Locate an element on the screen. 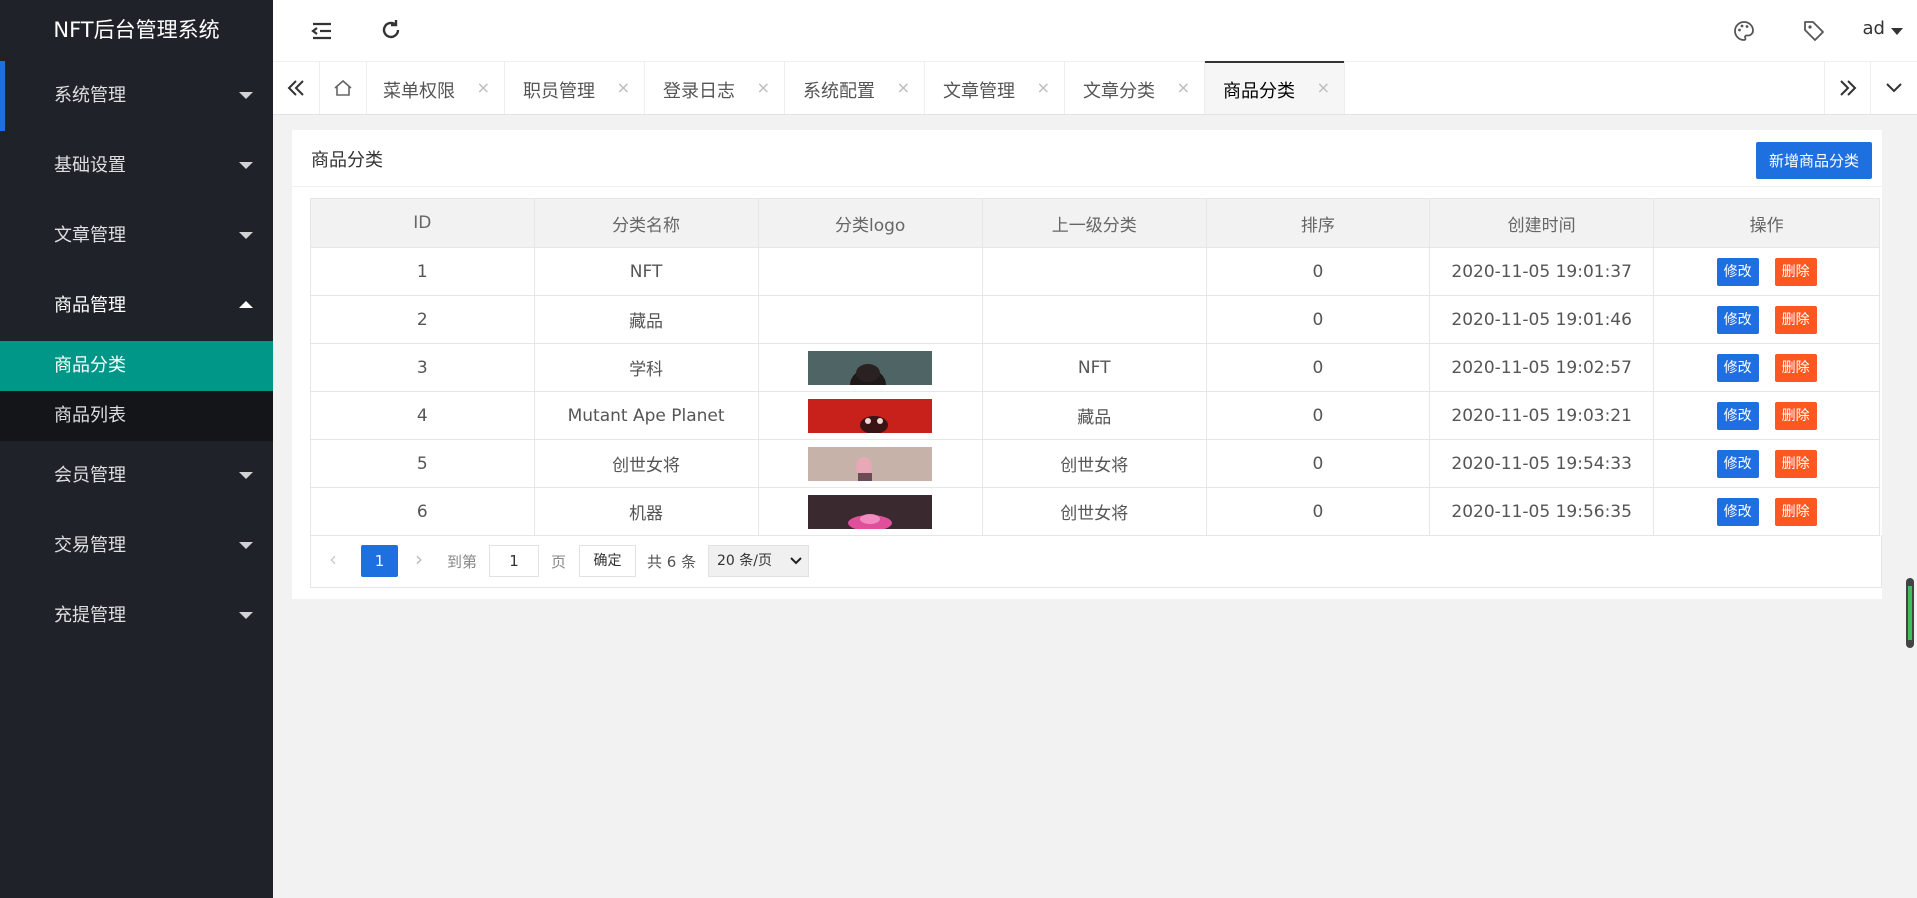 The width and height of the screenshot is (1917, 898). cell-id: 5 is located at coordinates (422, 463).